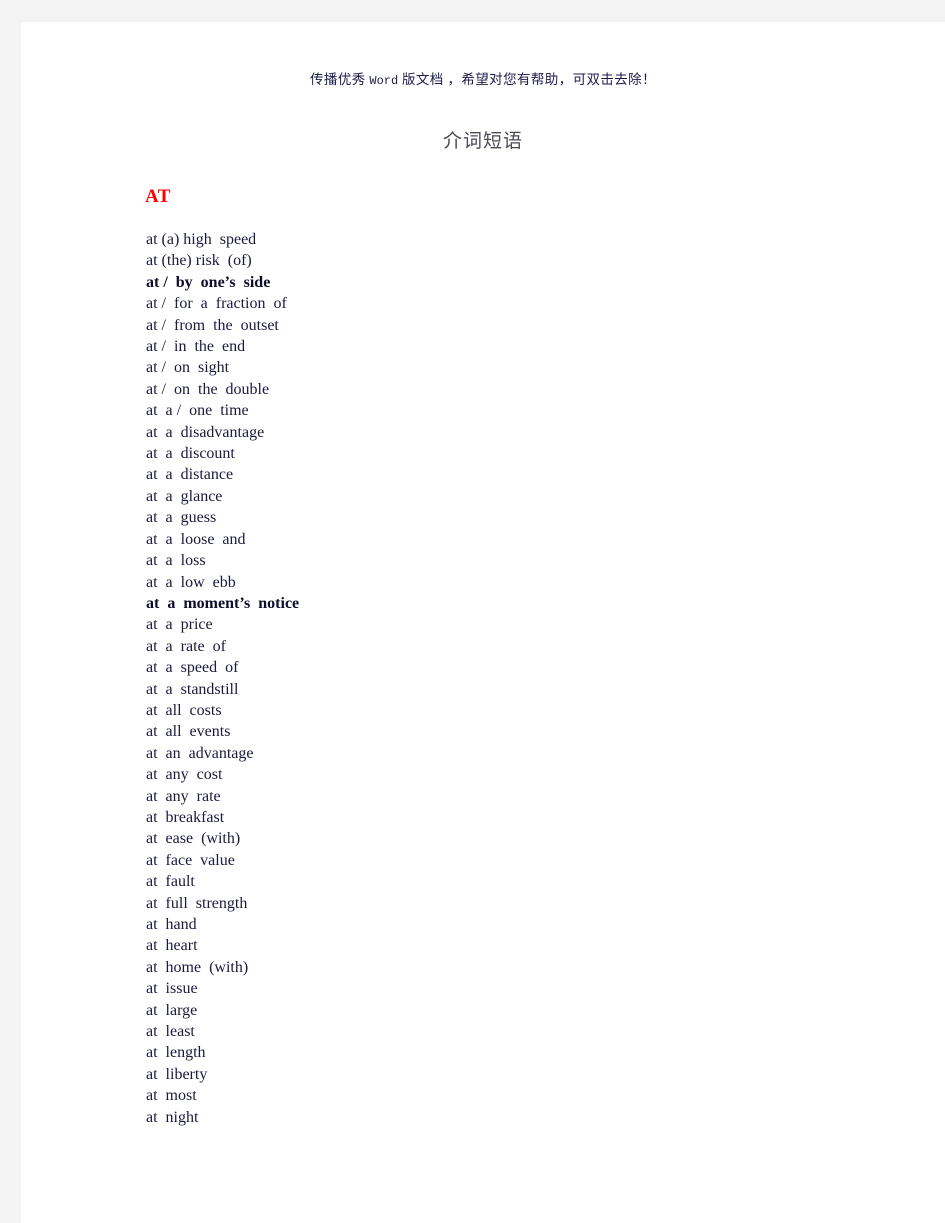  What do you see at coordinates (201, 239) in the screenshot?
I see `phrase-item: at (a) high speed` at bounding box center [201, 239].